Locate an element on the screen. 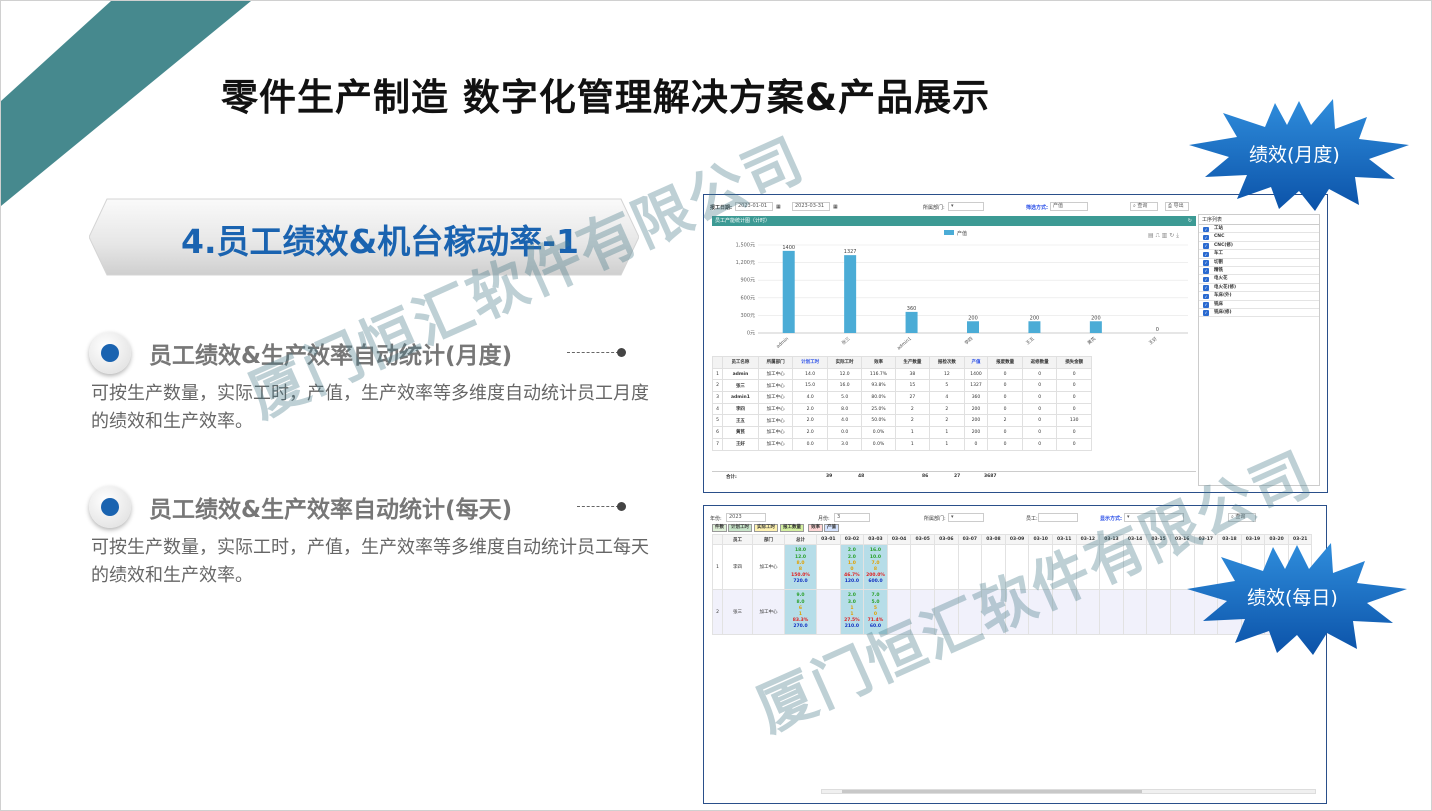 The image size is (1432, 811). column-header: 员工 is located at coordinates (737, 539).